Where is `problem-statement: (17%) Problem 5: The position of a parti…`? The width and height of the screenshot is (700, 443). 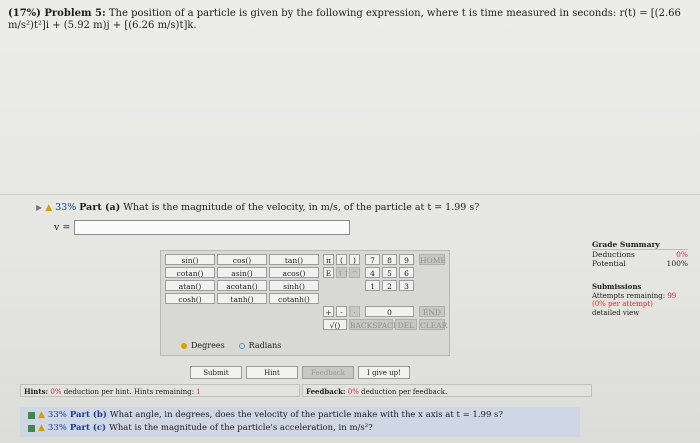
problem-statement: (17%) Problem 5: The position of a parti… is located at coordinates (351, 20).